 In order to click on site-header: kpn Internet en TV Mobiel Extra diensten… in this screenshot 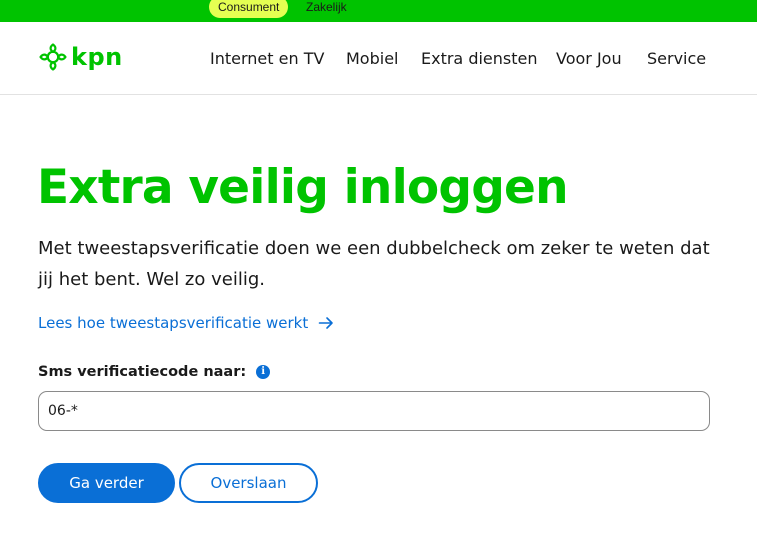, I will do `click(378, 58)`.